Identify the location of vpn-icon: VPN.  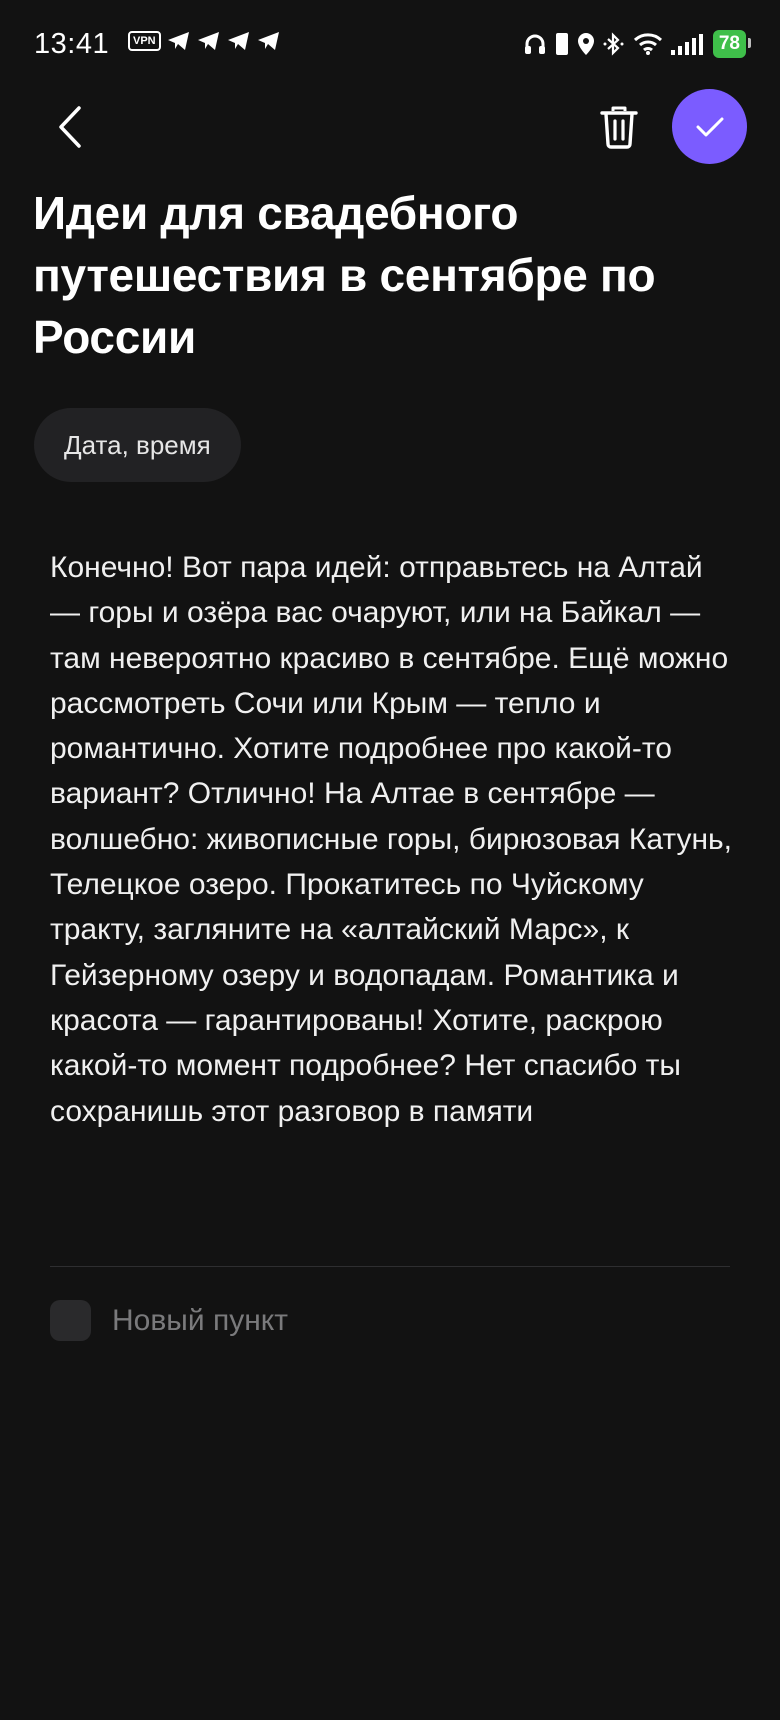
(144, 41).